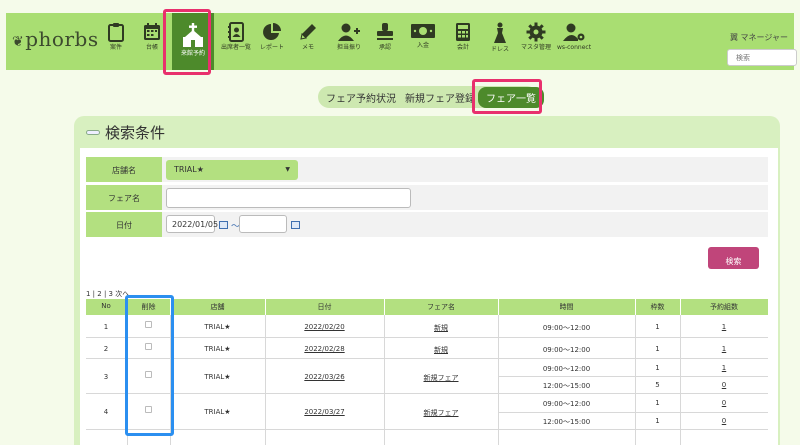 Image resolution: width=800 pixels, height=445 pixels. Describe the element at coordinates (349, 32) in the screenshot. I see `add-user-icon` at that location.